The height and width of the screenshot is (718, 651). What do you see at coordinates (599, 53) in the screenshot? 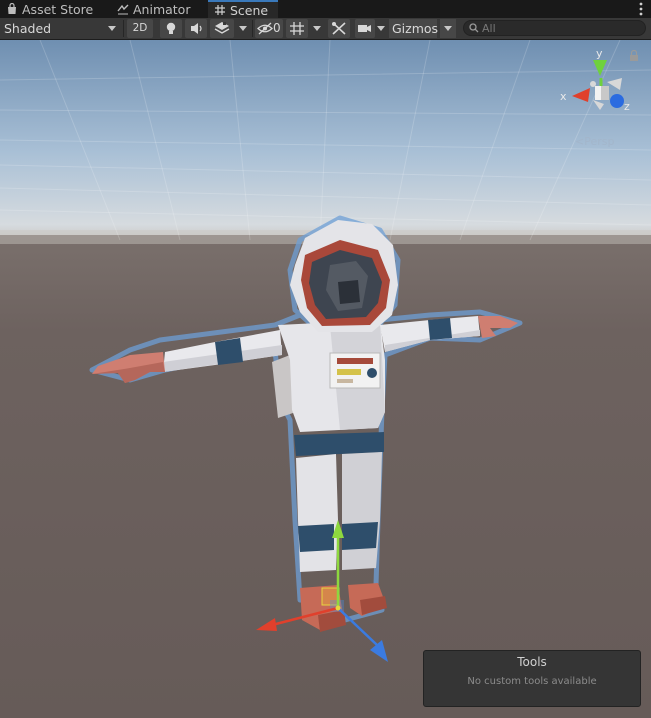
I see `y-axis-label: y` at bounding box center [599, 53].